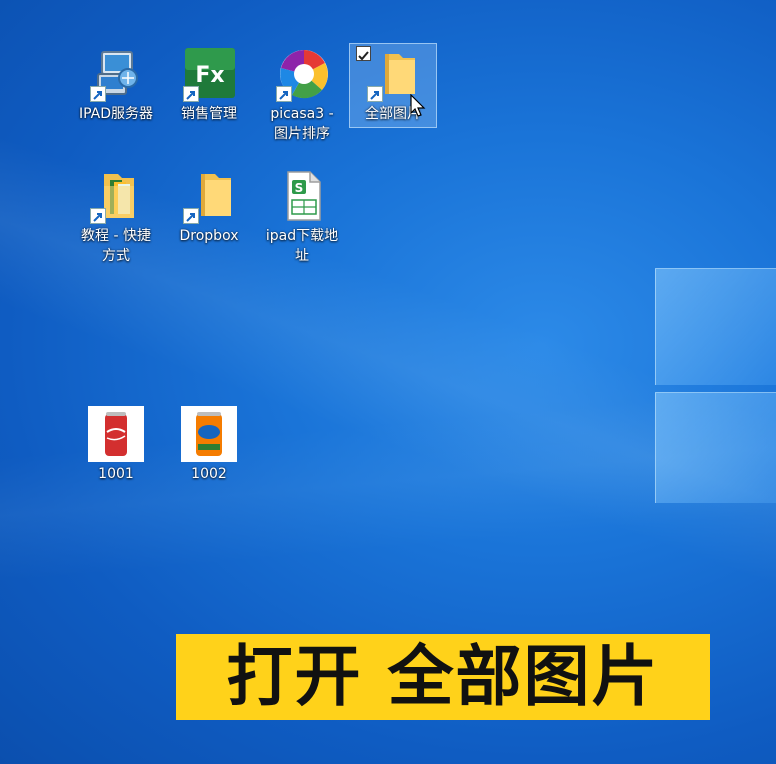 The image size is (776, 764). I want to click on icon-label: ipad下载地址, so click(302, 246).